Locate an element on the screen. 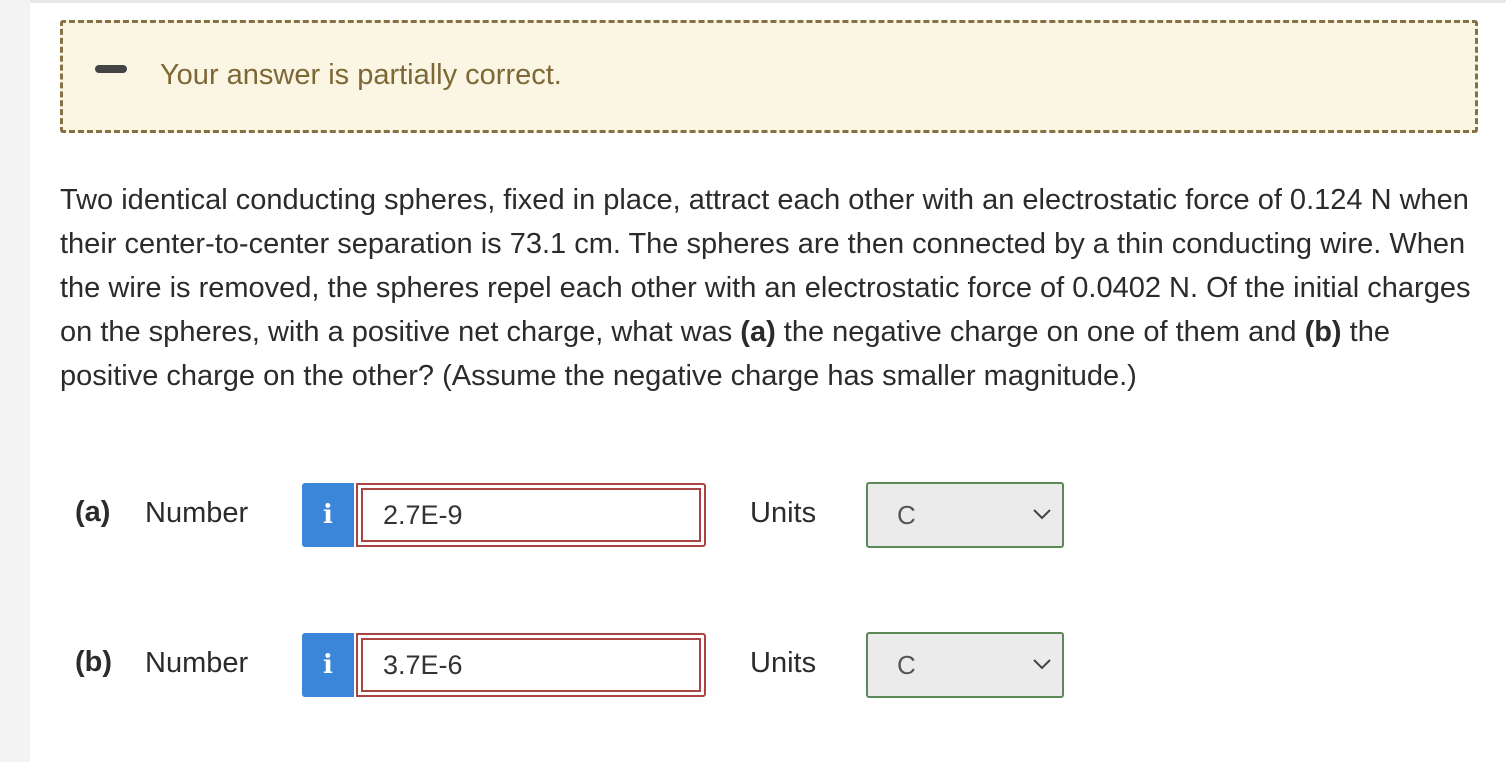  units-select-b: C is located at coordinates (965, 665).